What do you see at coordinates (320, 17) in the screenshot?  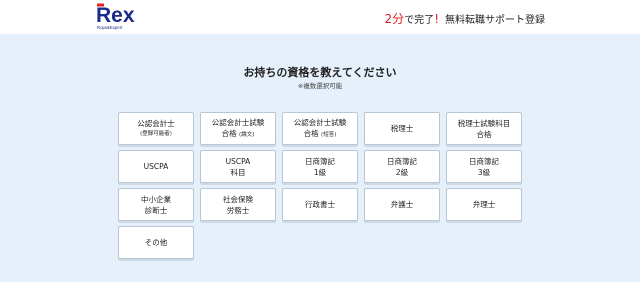 I see `header: Rex Rops&Expert 2分 で完了 ! 無料転職サポート登録` at bounding box center [320, 17].